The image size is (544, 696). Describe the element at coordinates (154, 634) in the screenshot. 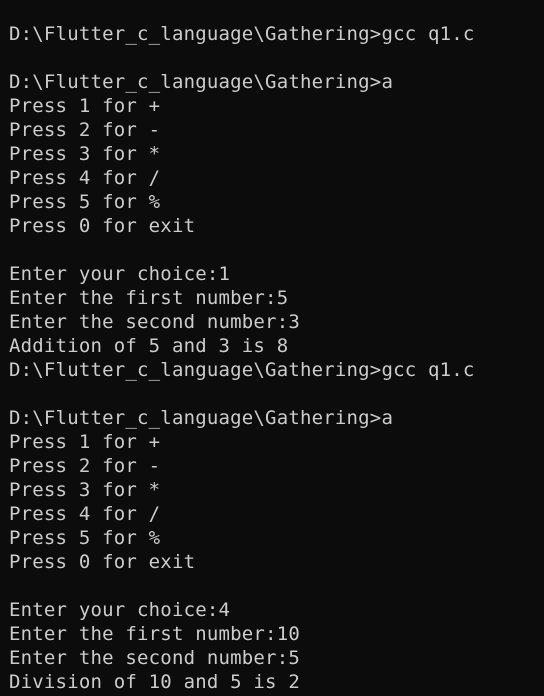

I see `terminal-line-first-number-input: Enter the first number:10` at that location.